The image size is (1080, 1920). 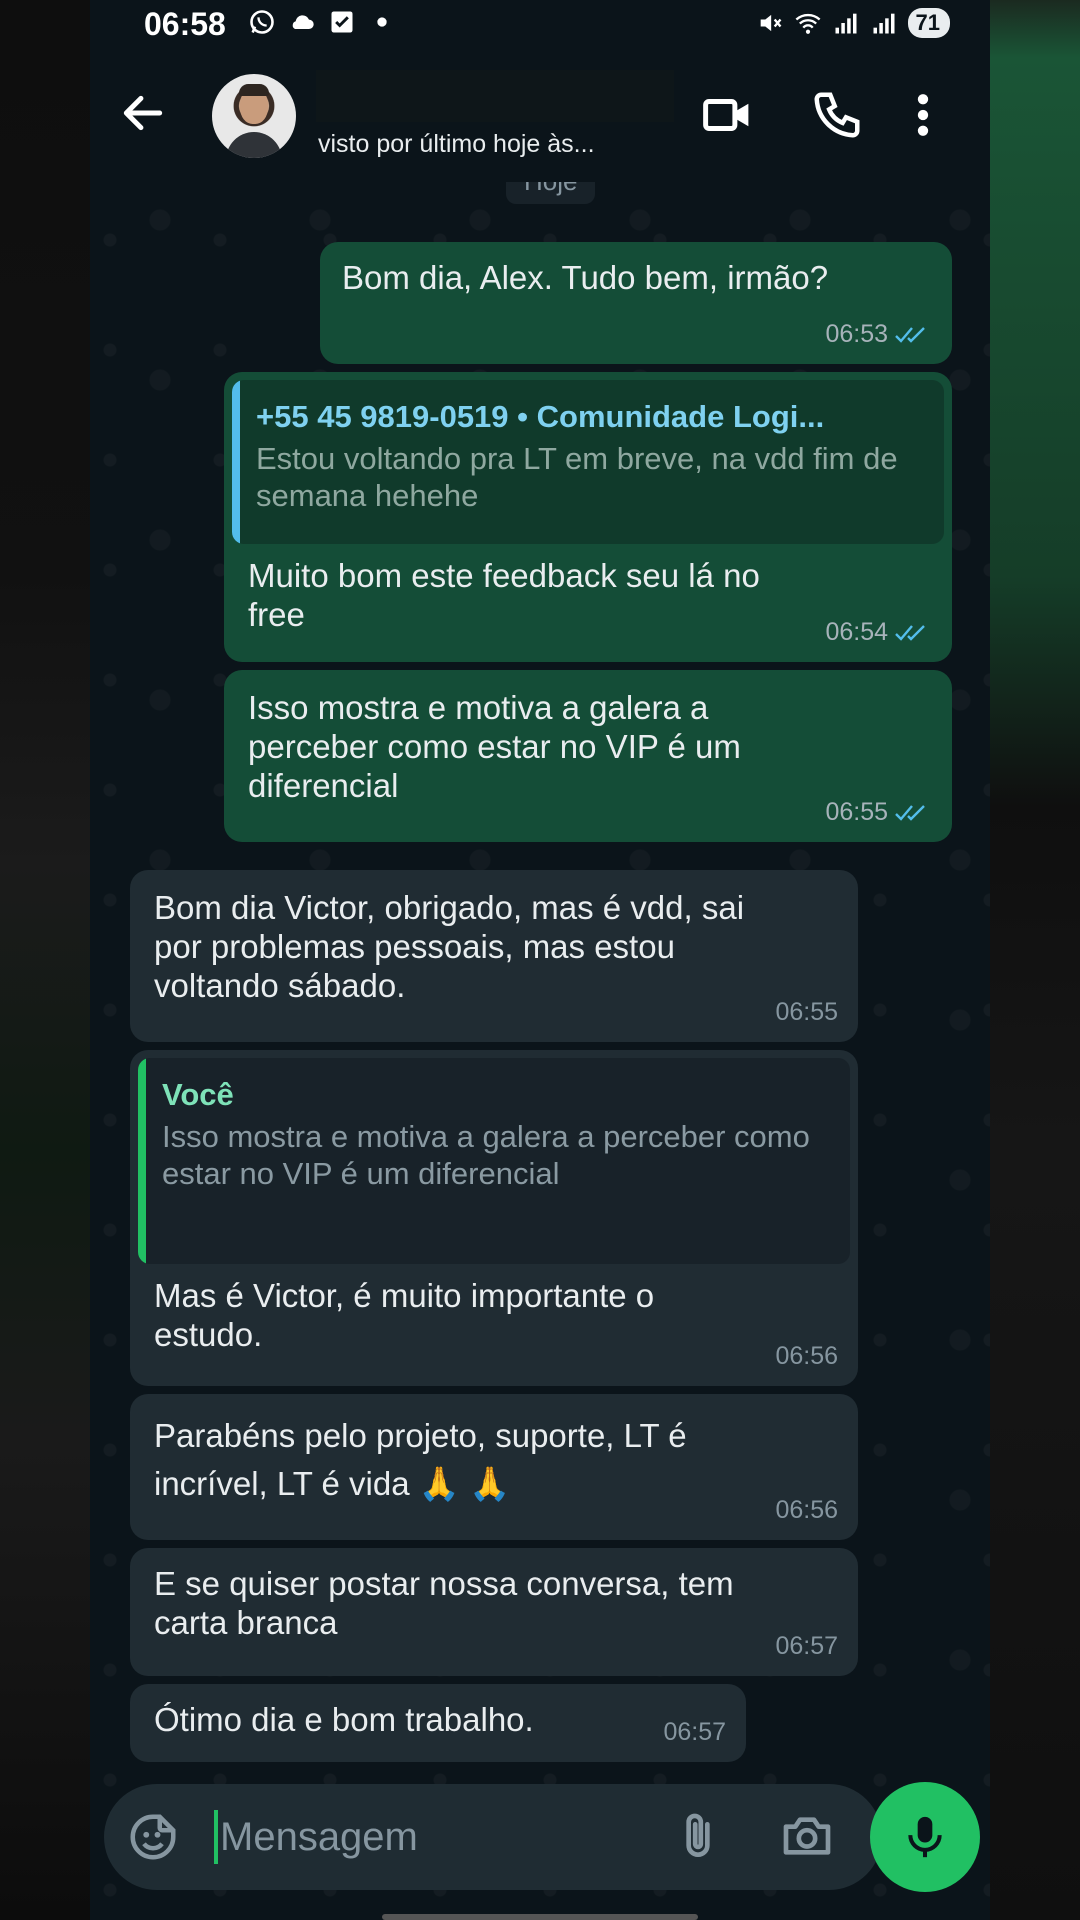 I want to click on message-time: 06:53, so click(x=856, y=334).